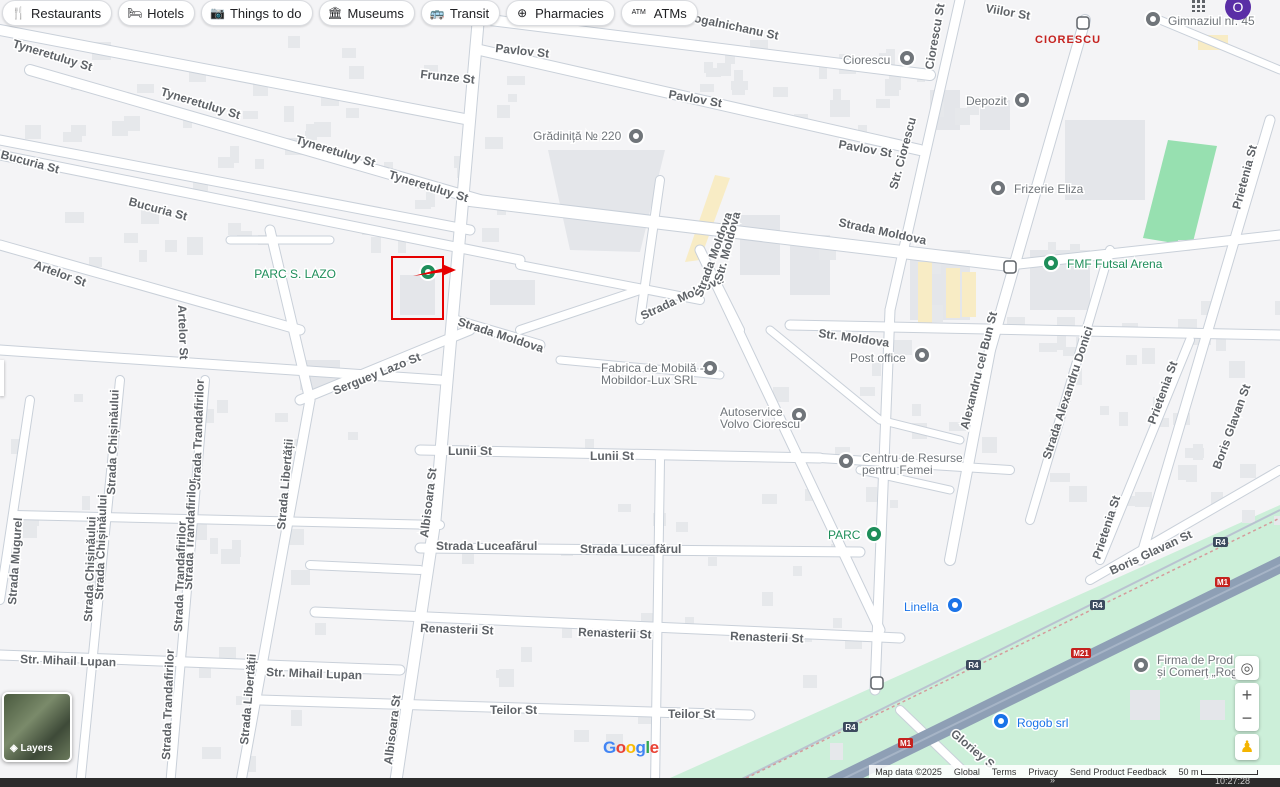 The height and width of the screenshot is (787, 1280). What do you see at coordinates (866, 60) in the screenshot?
I see `poi-label: Ciorescu` at bounding box center [866, 60].